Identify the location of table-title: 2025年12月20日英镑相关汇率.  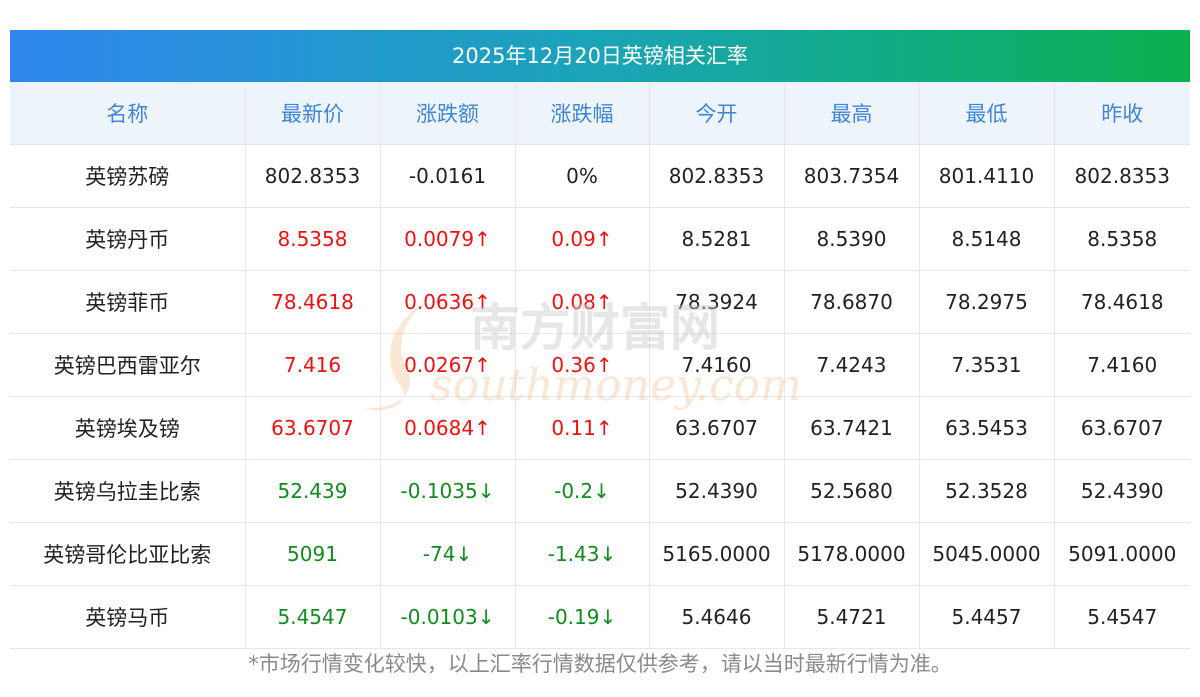
(600, 56).